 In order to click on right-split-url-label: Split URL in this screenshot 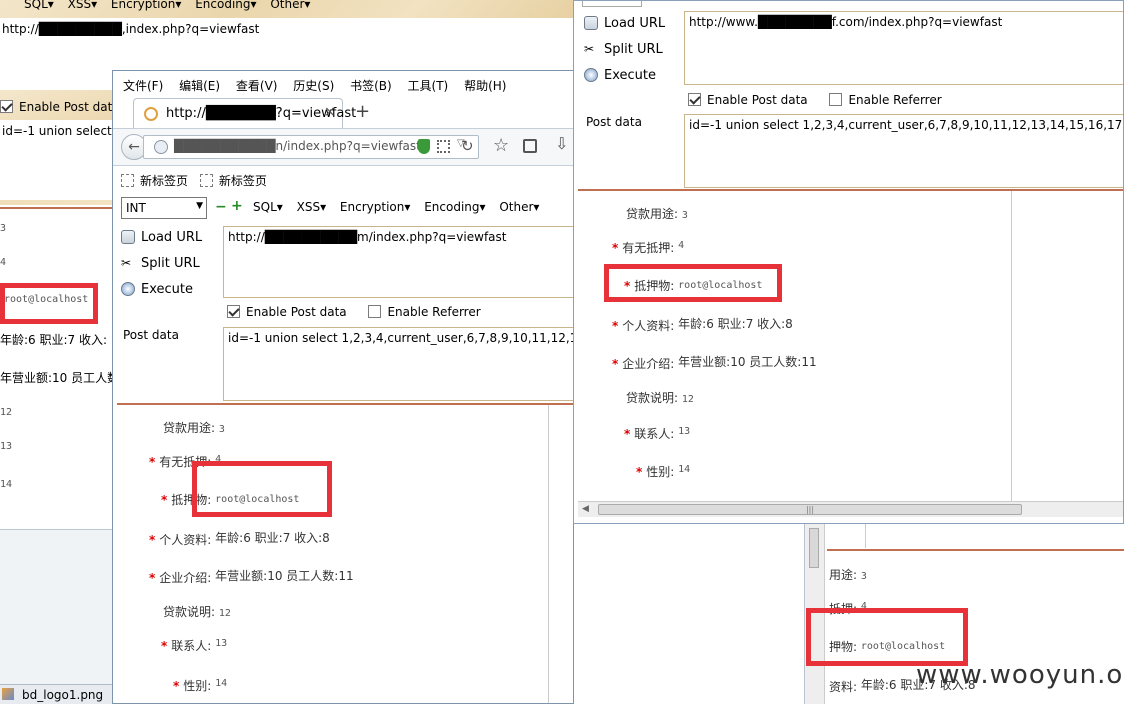, I will do `click(633, 49)`.